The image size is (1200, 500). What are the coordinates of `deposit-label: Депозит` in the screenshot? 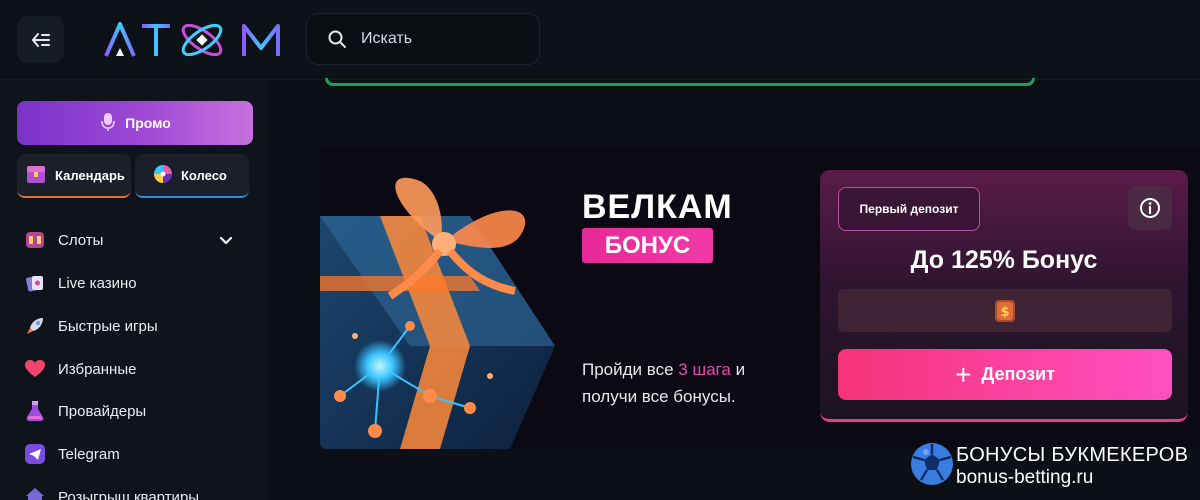 It's located at (1018, 374).